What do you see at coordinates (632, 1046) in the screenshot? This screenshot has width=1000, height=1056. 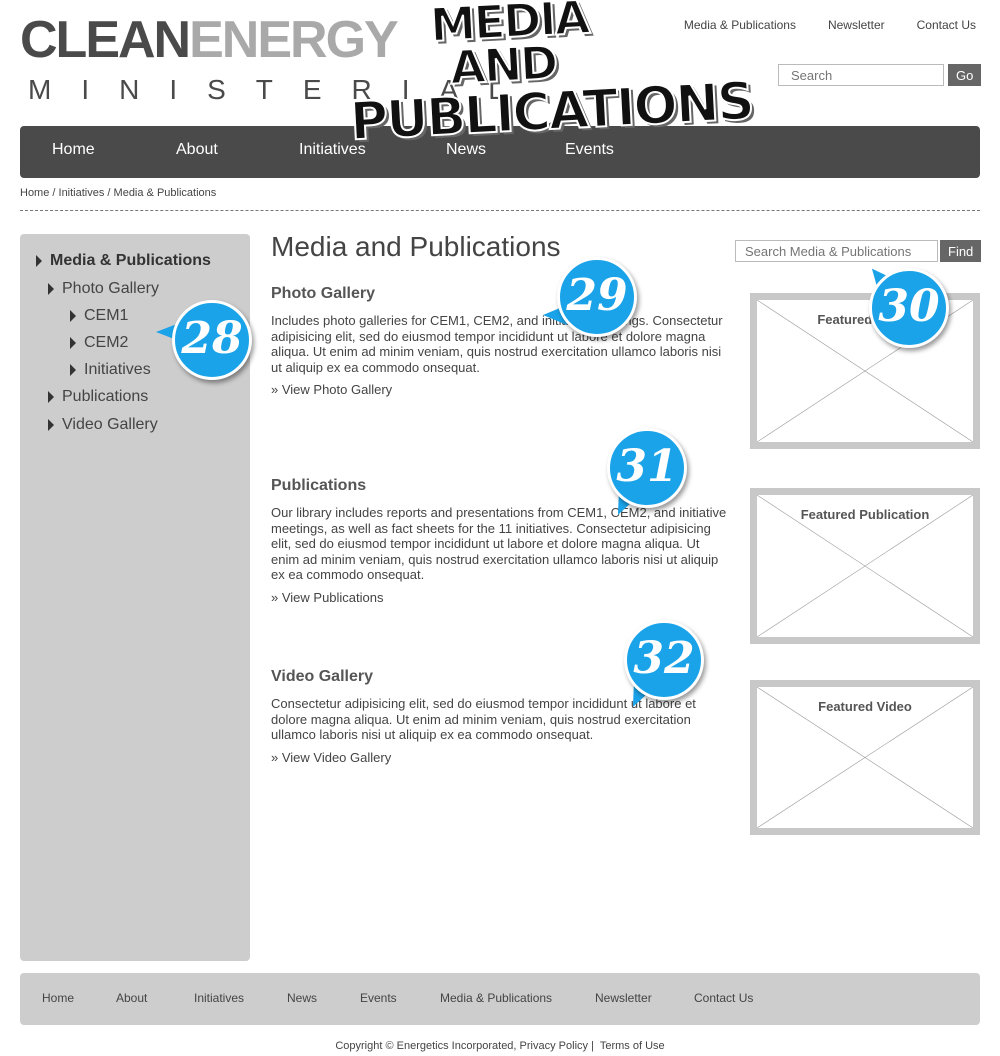 I see `terms-of-use-link: Terms of Use` at bounding box center [632, 1046].